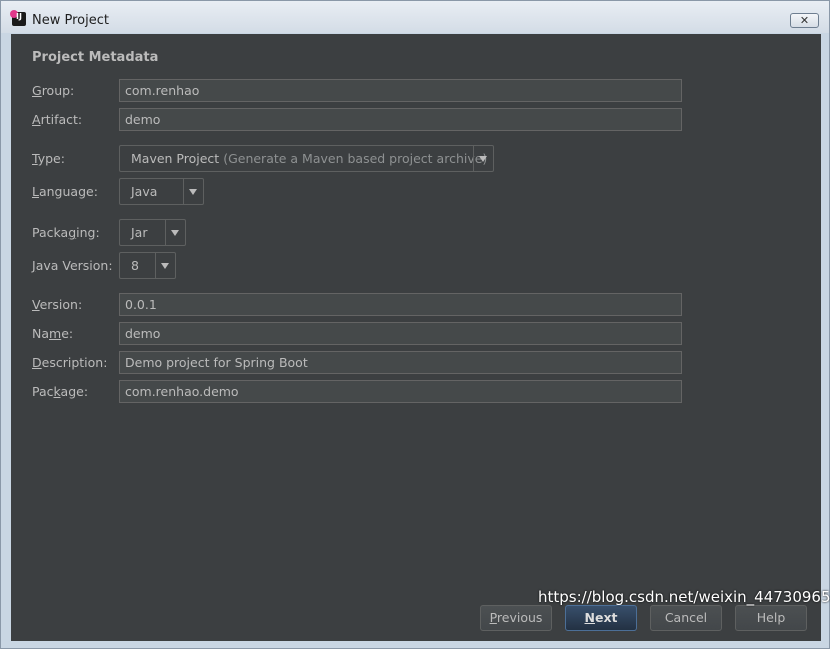 Image resolution: width=830 pixels, height=649 pixels. I want to click on packaging-select-value: Jar, so click(139, 232).